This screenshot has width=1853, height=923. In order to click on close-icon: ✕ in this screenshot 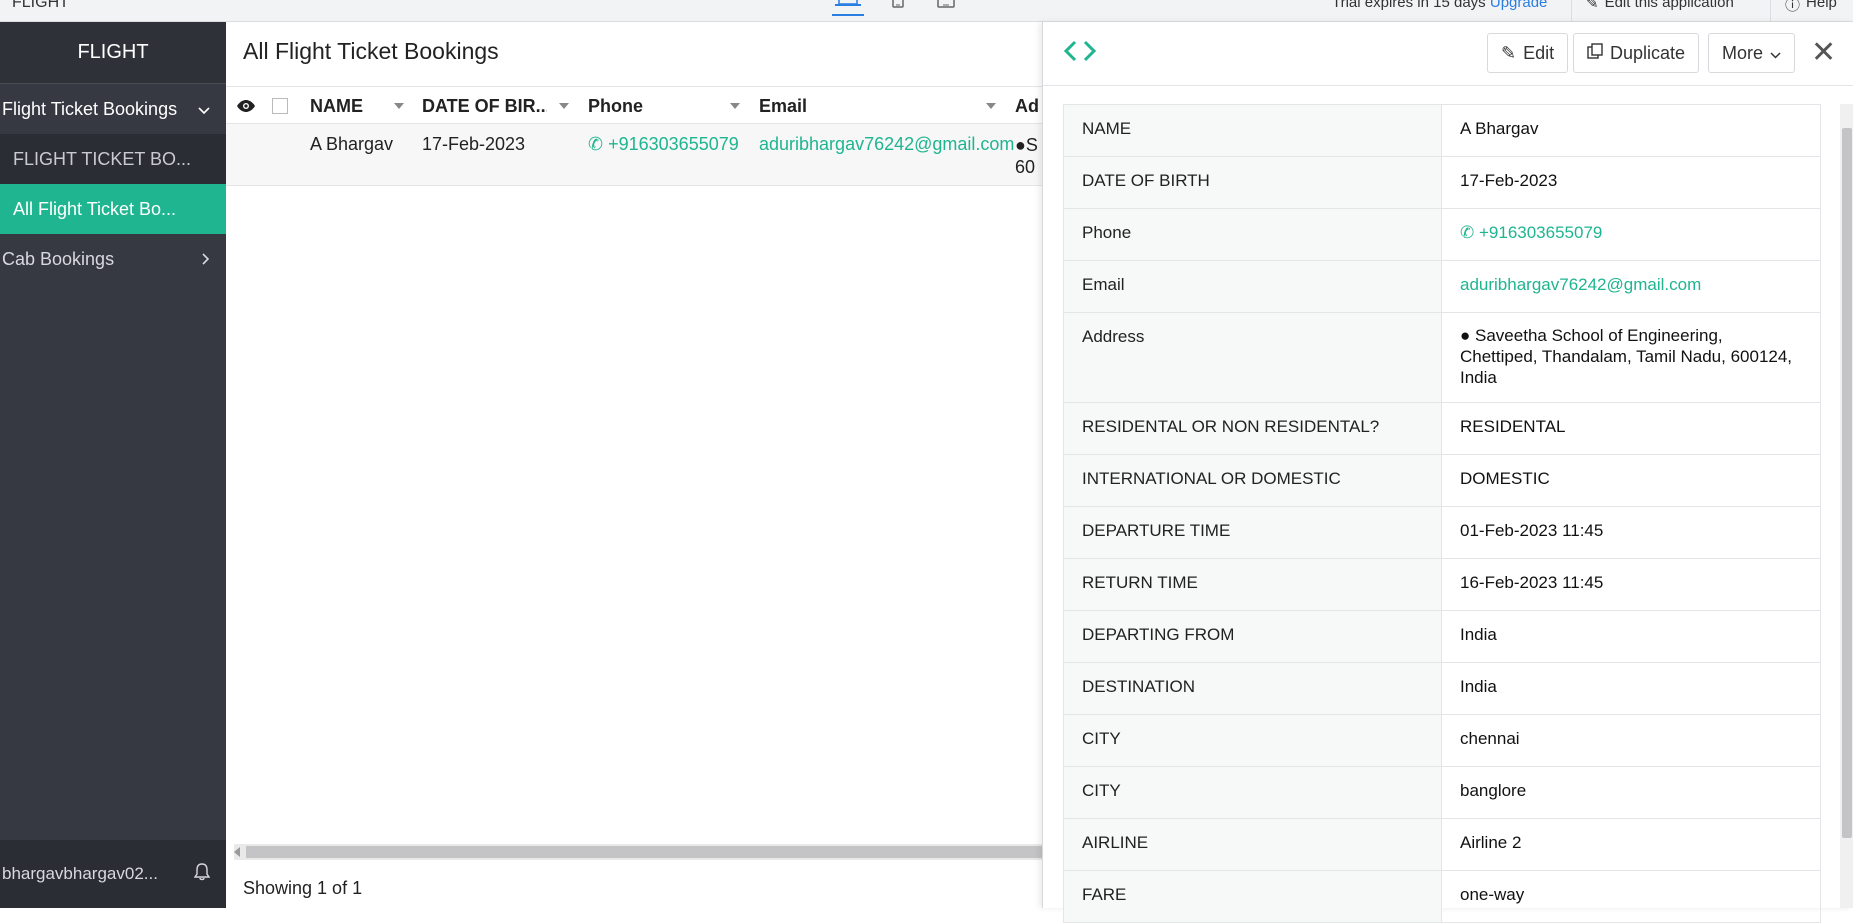, I will do `click(1823, 53)`.